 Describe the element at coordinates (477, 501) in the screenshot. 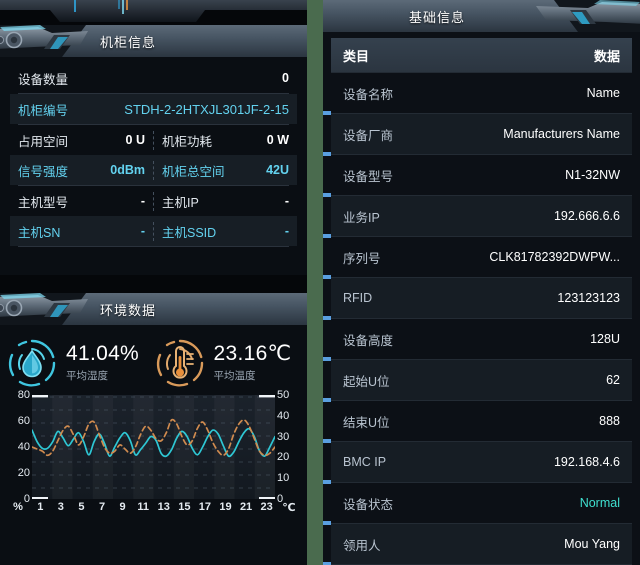

I see `table-row: 设备状态 Normal` at that location.